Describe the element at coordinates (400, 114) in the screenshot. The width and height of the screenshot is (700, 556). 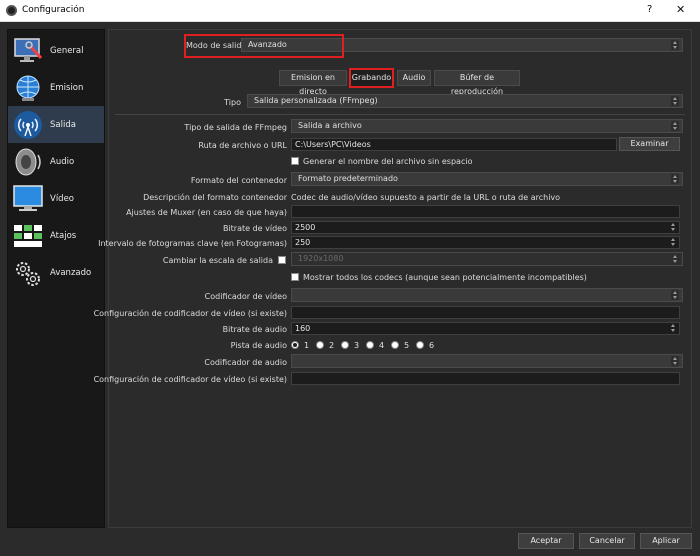
I see `section-divider` at that location.